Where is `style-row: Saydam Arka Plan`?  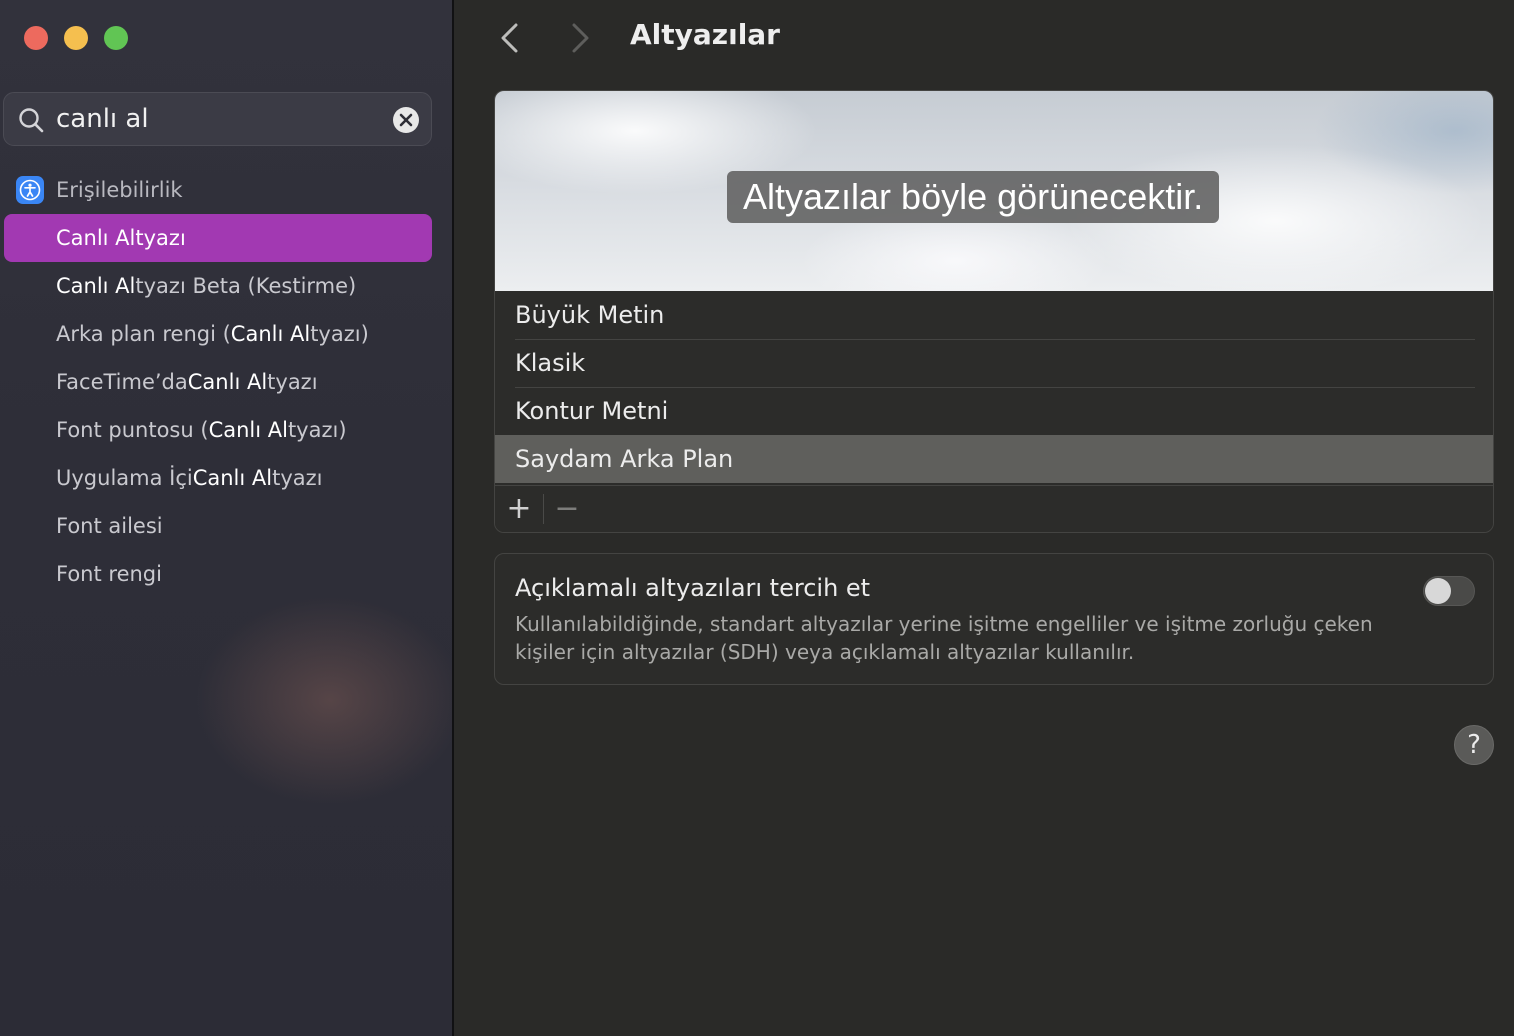 style-row: Saydam Arka Plan is located at coordinates (994, 459).